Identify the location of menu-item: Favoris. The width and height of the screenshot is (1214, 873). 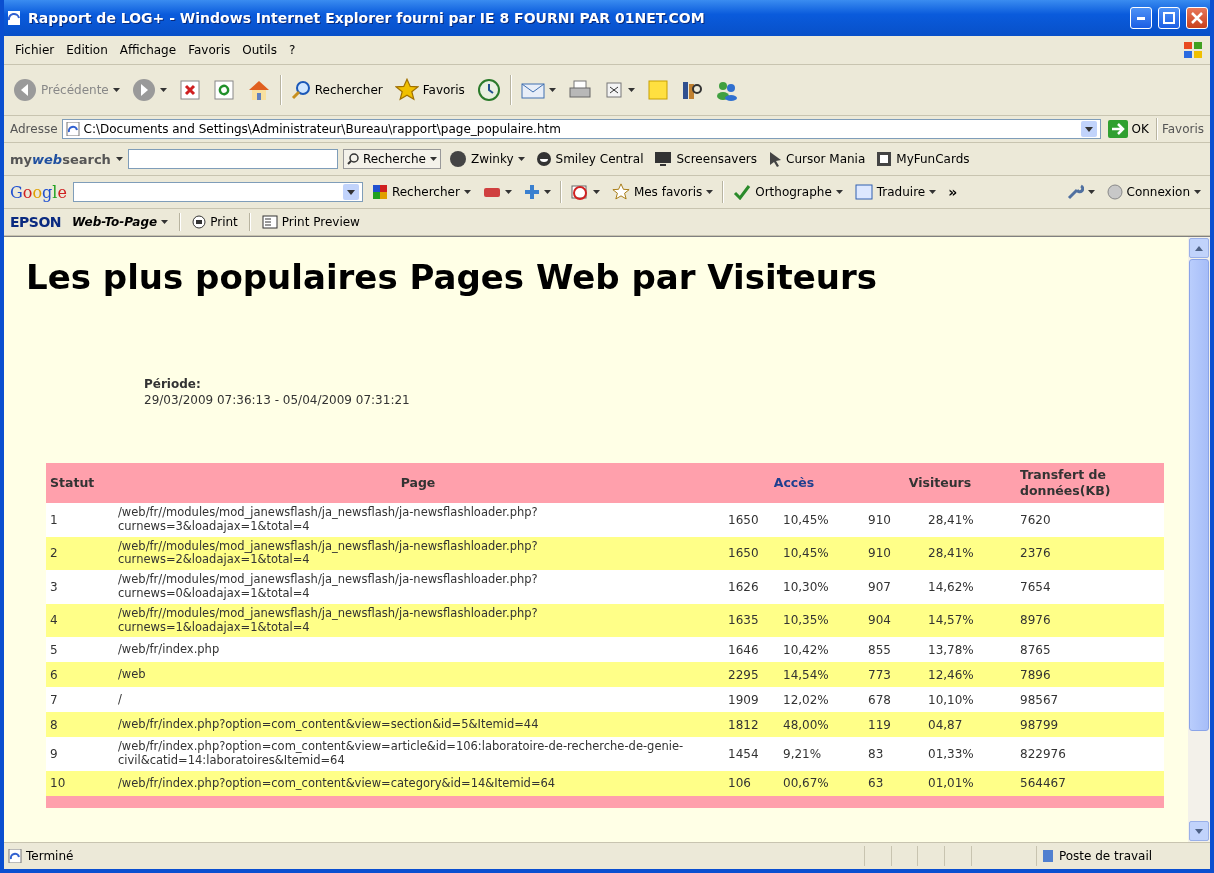
(209, 50).